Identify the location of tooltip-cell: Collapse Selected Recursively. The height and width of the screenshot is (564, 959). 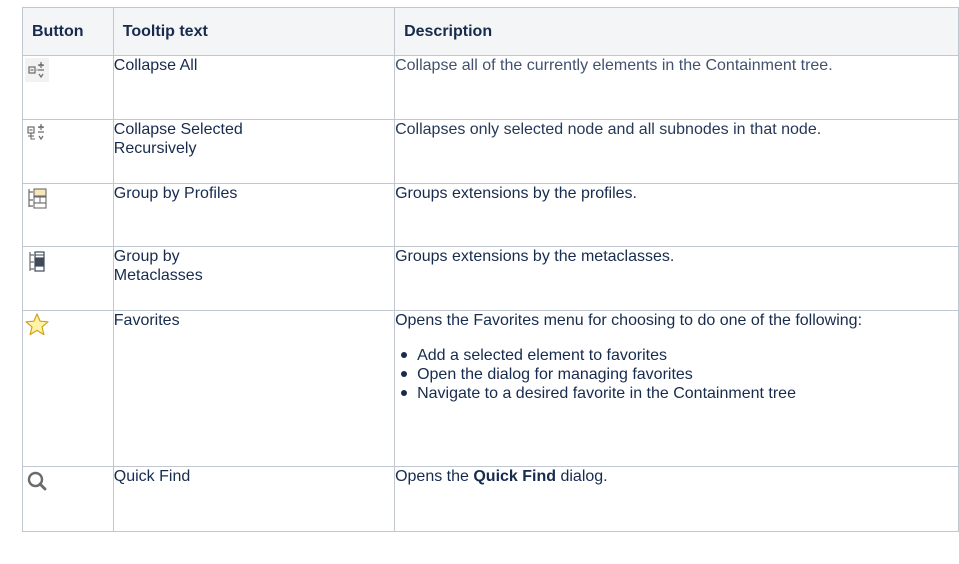
(254, 151).